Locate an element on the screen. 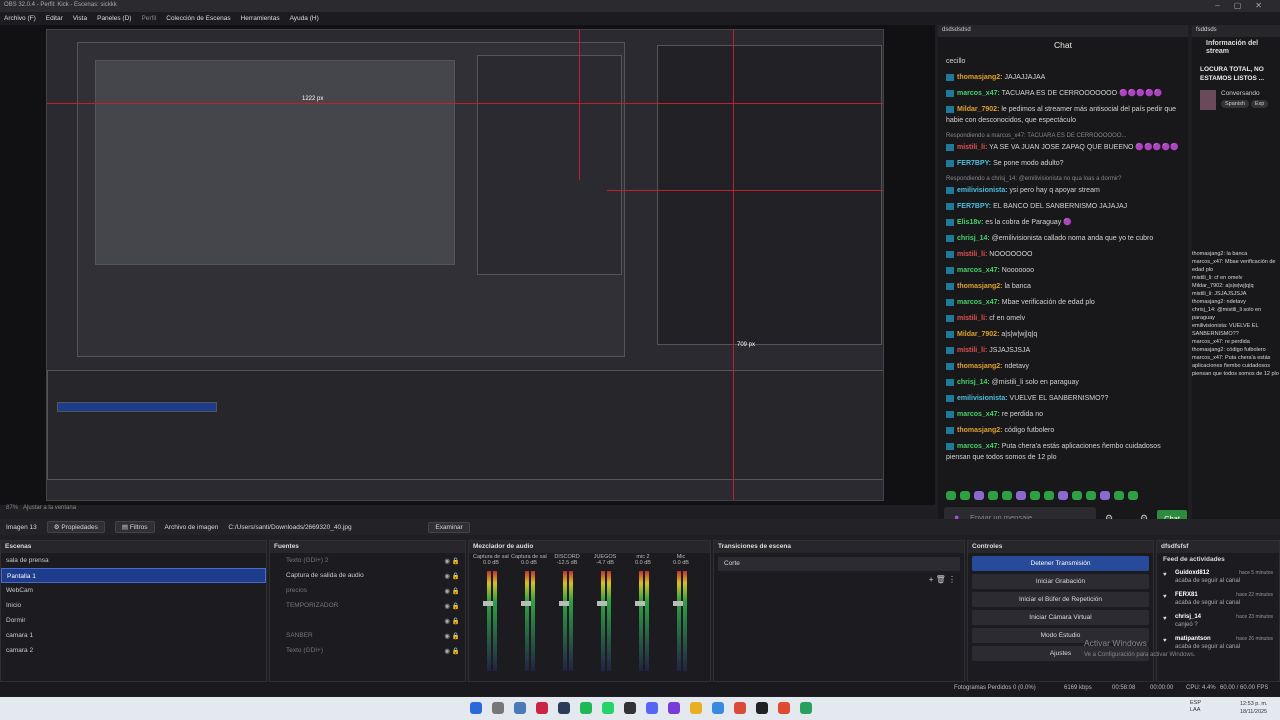 This screenshot has height=720, width=1280. control-button: Iniciar Cámara Virtual is located at coordinates (1060, 617).